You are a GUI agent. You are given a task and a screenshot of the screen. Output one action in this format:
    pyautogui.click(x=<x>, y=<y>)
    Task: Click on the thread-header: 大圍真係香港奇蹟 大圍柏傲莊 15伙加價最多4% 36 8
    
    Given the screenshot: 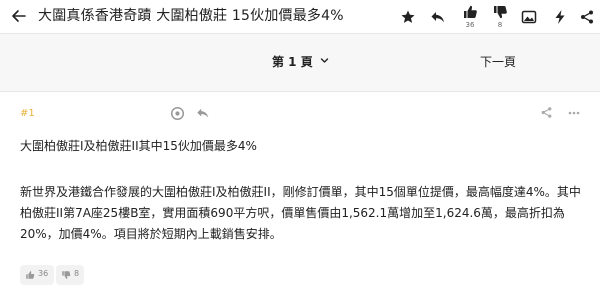 What is the action you would take?
    pyautogui.click(x=300, y=17)
    